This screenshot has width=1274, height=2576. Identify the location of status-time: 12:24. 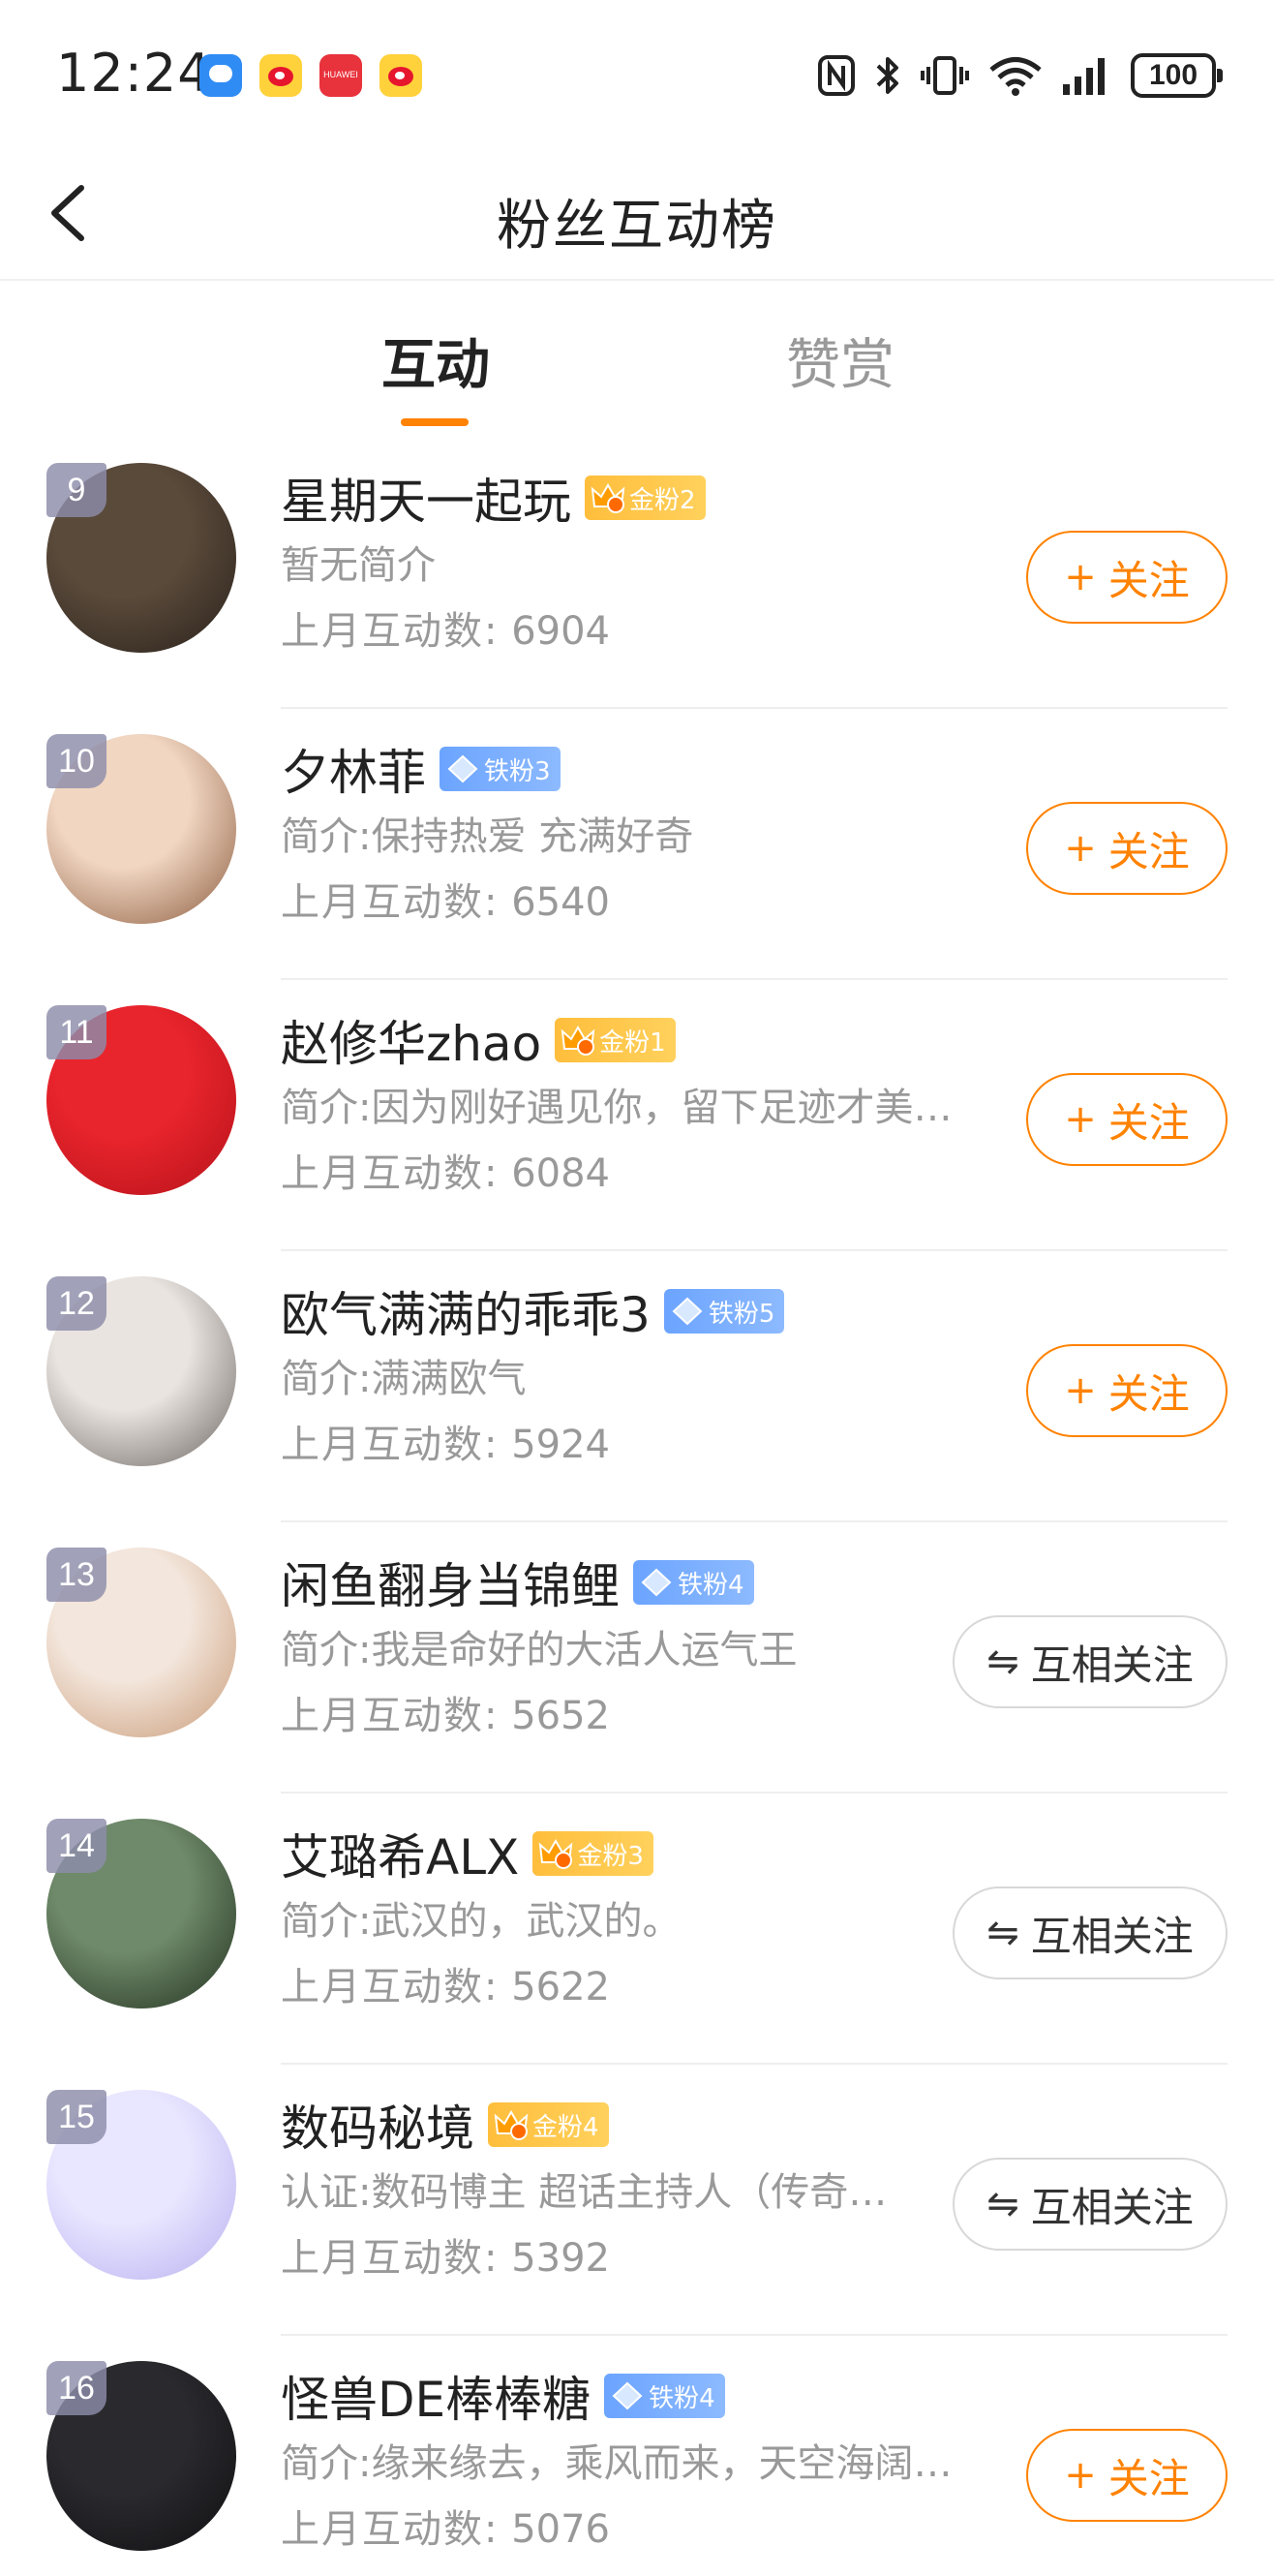
(134, 73).